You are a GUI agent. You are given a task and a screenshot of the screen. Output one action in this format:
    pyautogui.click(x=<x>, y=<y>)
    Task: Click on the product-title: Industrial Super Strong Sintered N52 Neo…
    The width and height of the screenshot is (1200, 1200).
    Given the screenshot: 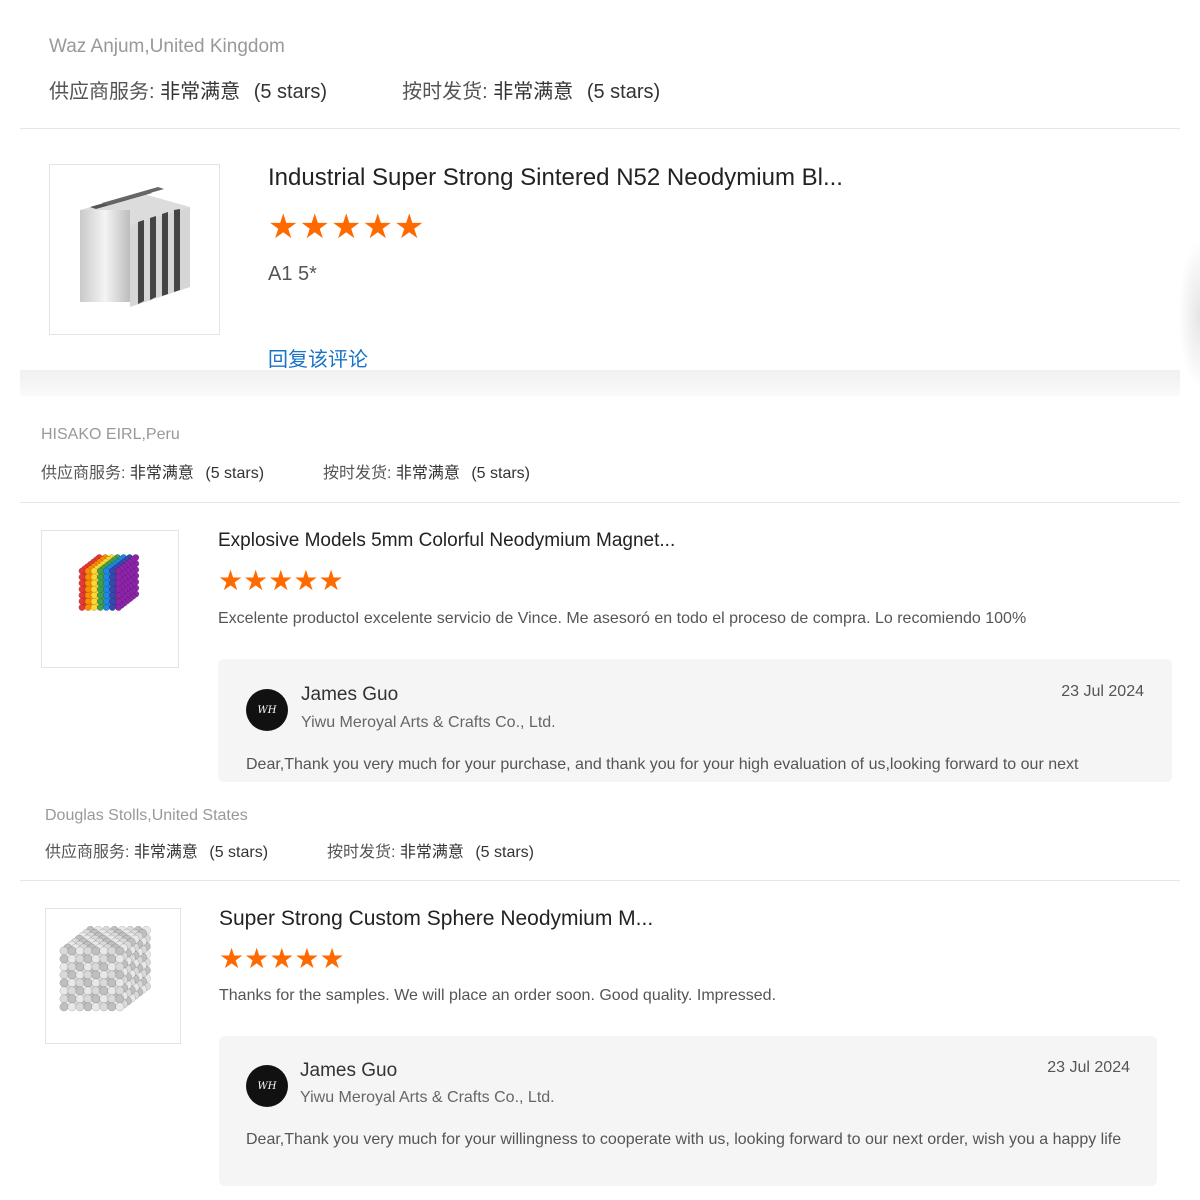 What is the action you would take?
    pyautogui.click(x=555, y=178)
    